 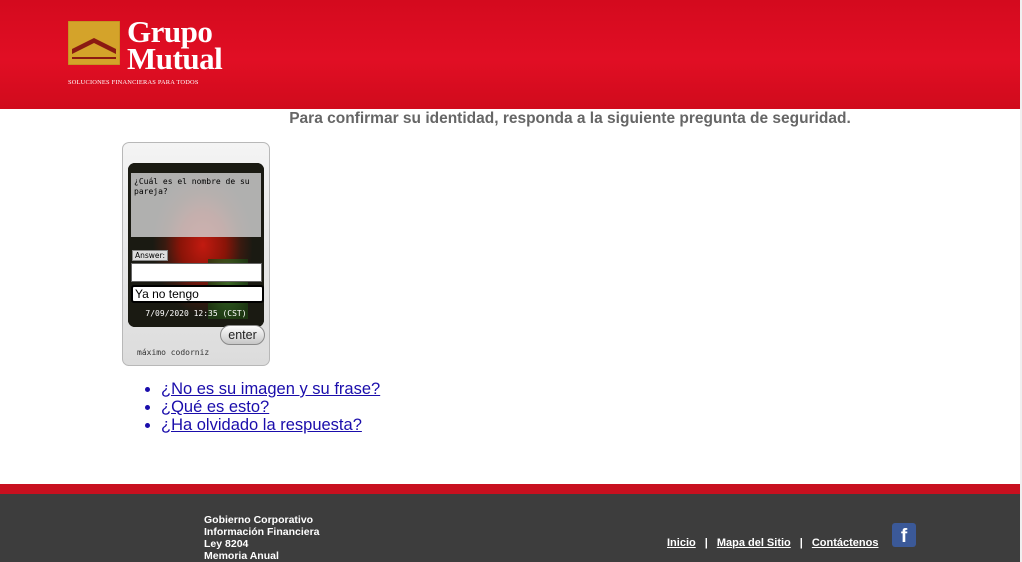 What do you see at coordinates (270, 407) in the screenshot?
I see `list-item: ¿Qué es esto?` at bounding box center [270, 407].